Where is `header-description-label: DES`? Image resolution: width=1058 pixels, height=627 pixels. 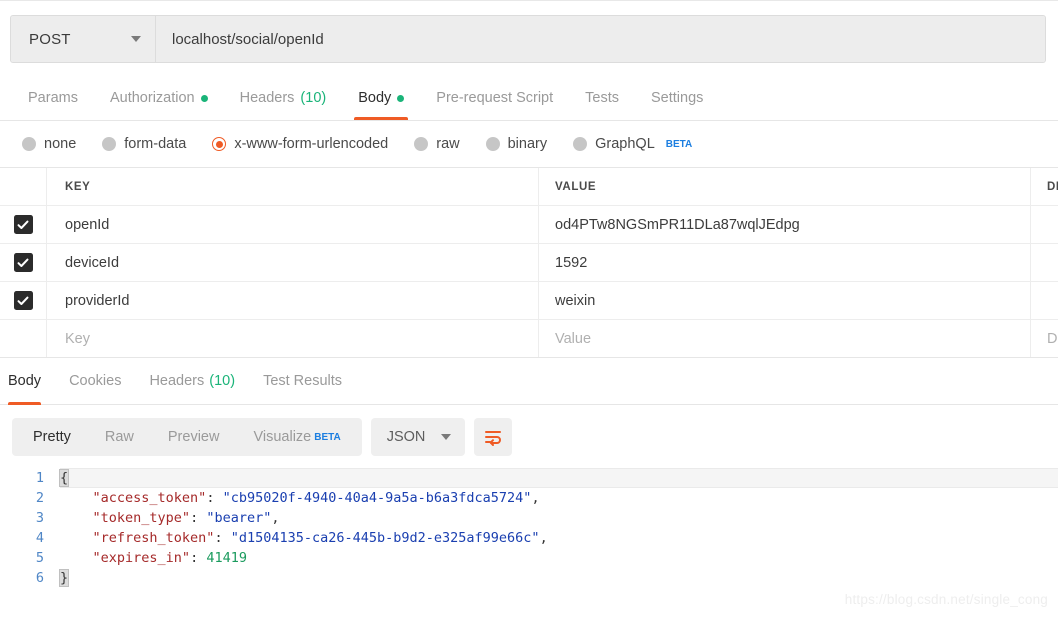
header-description-label: DES is located at coordinates (1052, 186).